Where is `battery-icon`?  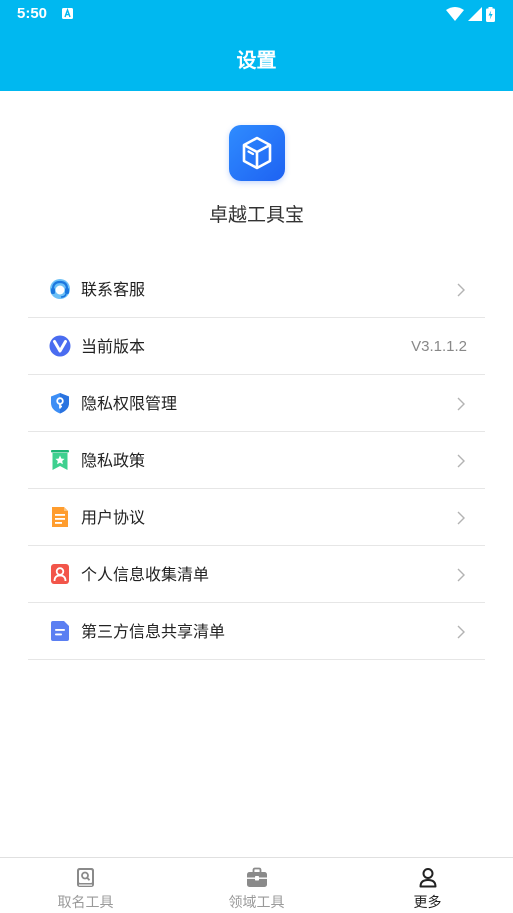
battery-icon is located at coordinates (490, 14).